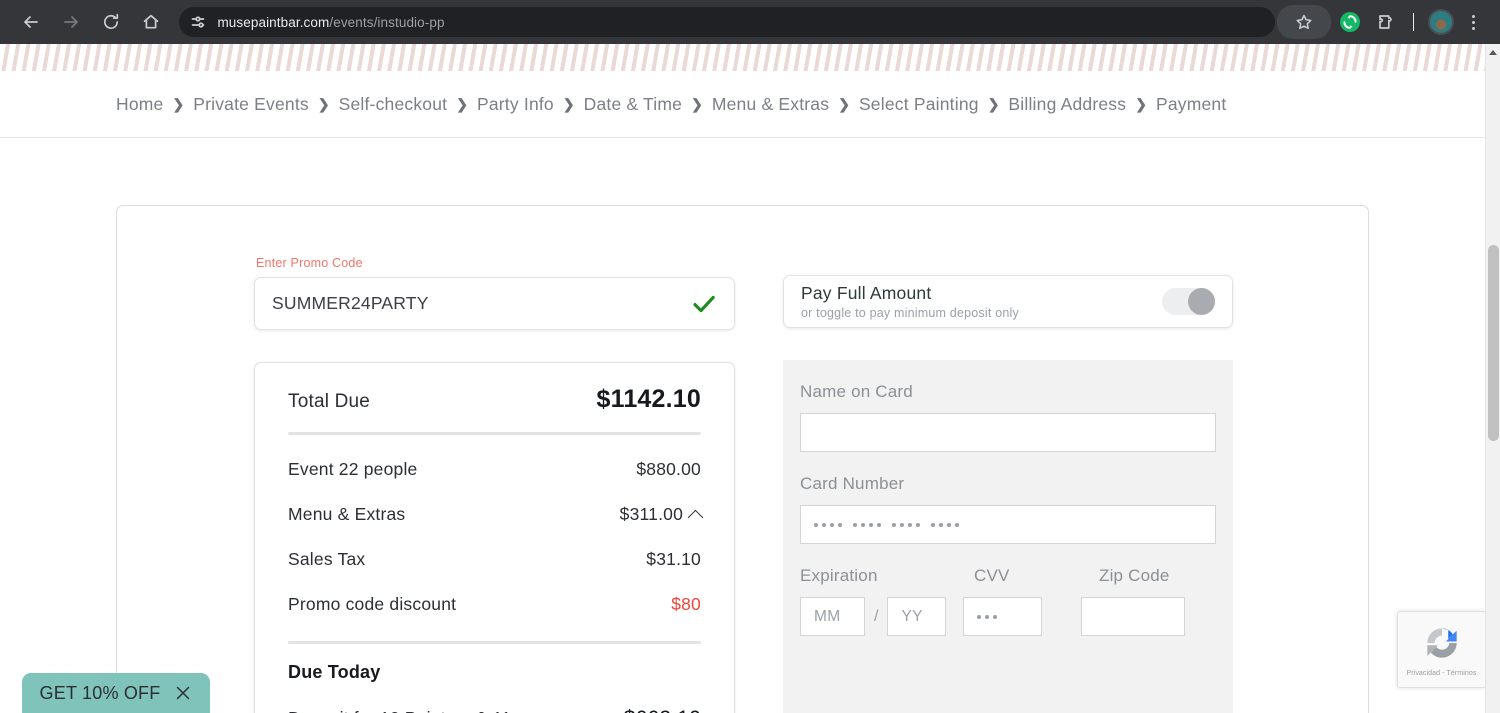 The image size is (1500, 713). I want to click on due-today-heading: Due Today, so click(334, 672).